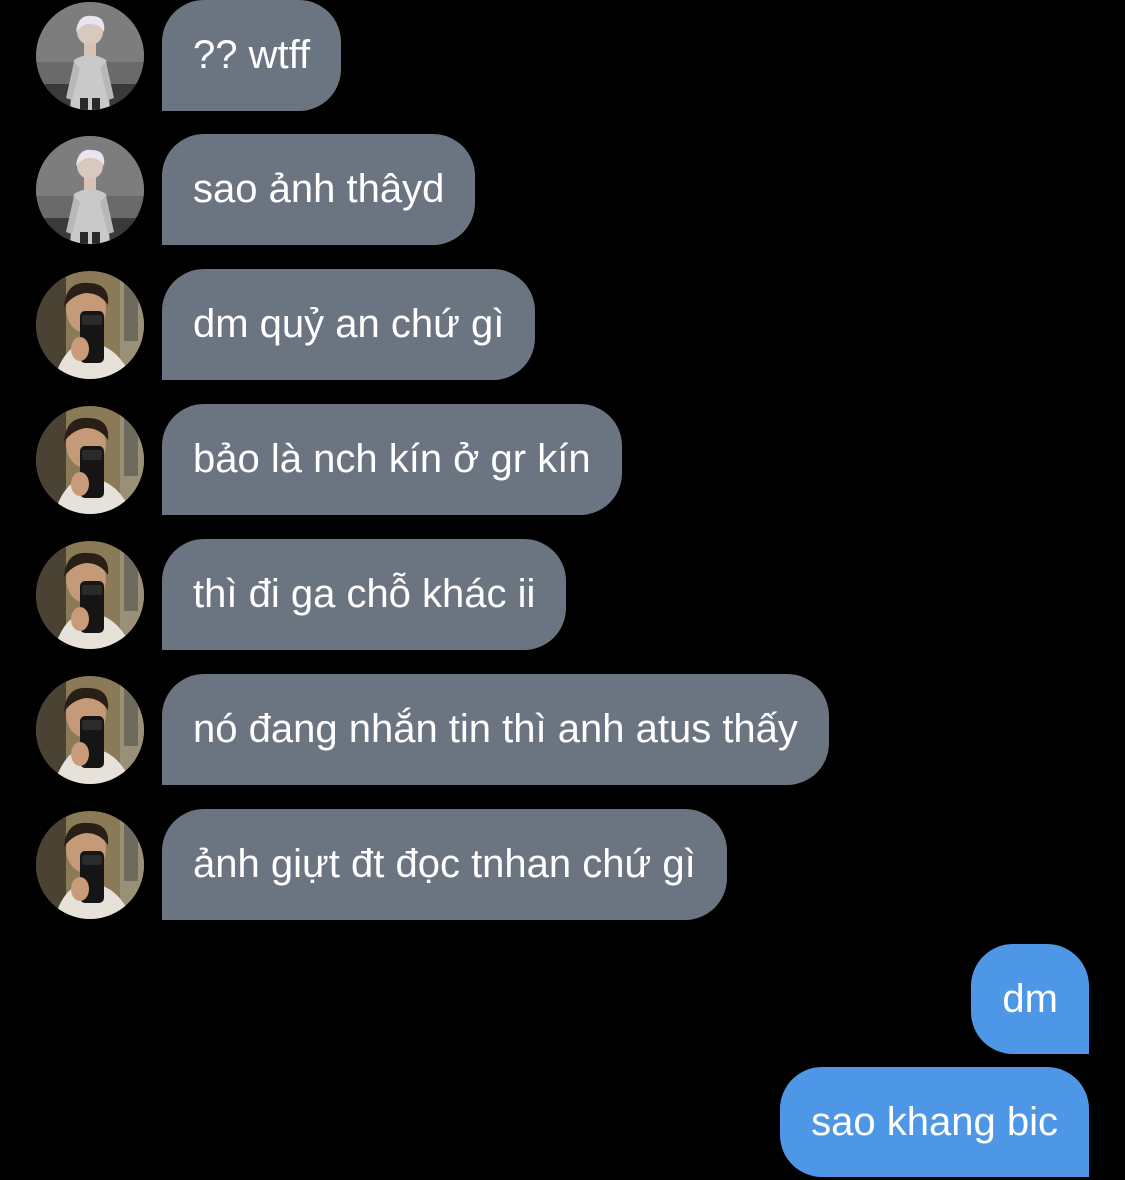 This screenshot has height=1180, width=1125. I want to click on message-text: dm, so click(1030, 999).